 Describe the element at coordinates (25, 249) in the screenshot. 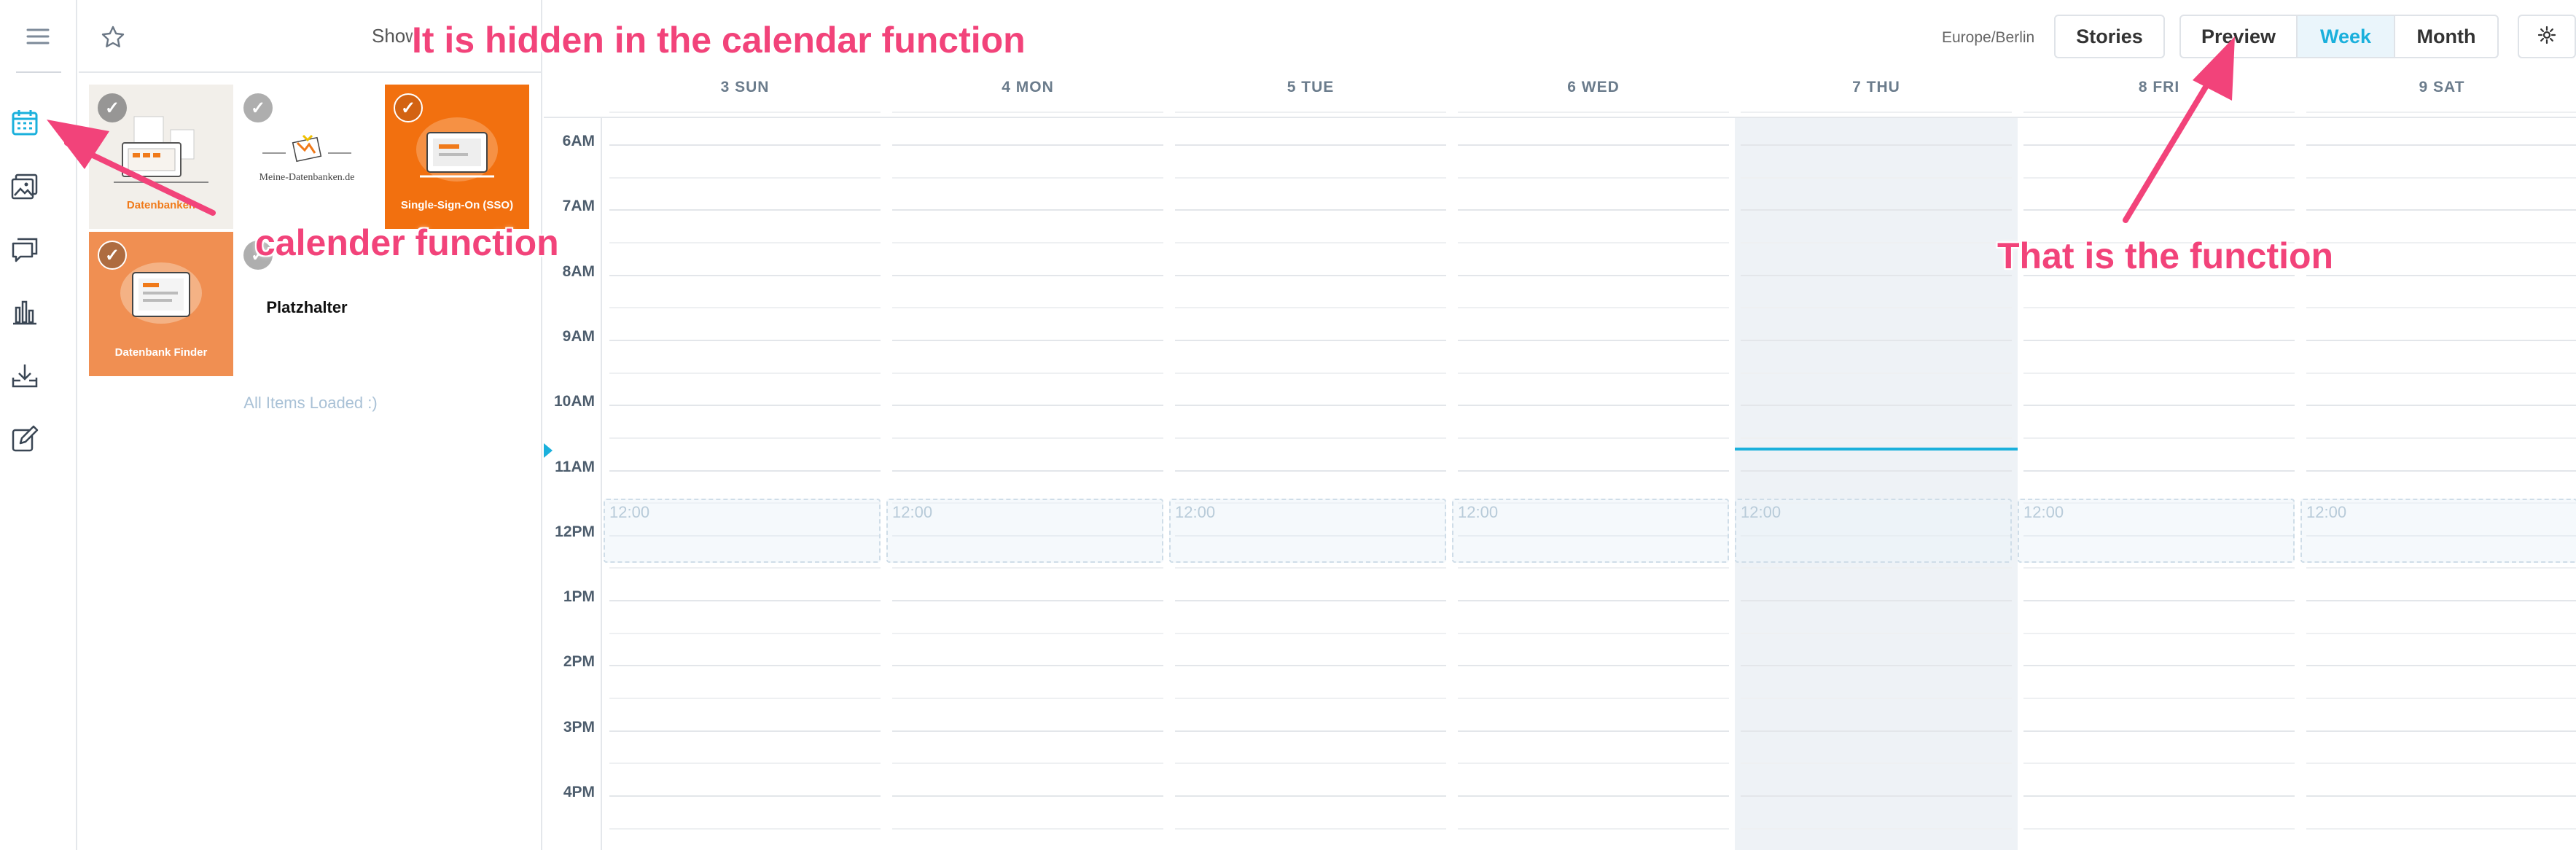

I see `chat-icon` at that location.